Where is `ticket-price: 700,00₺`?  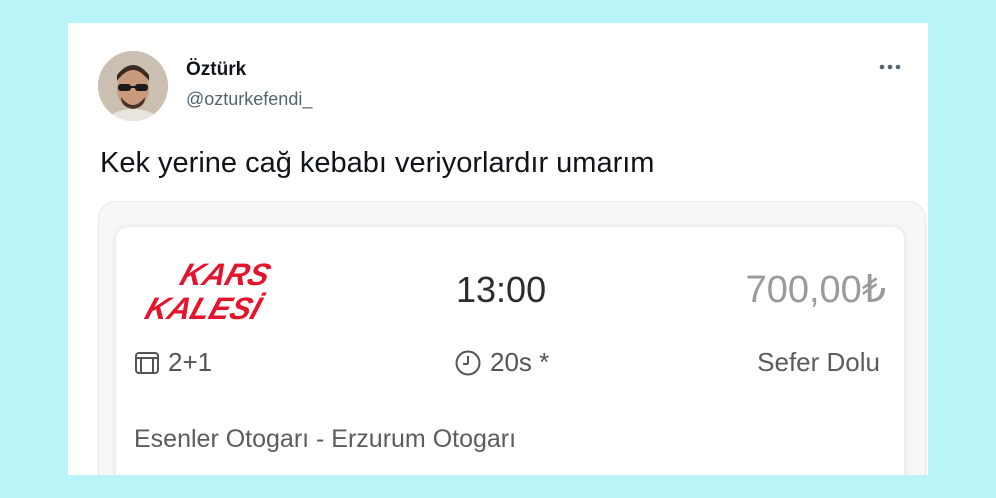
ticket-price: 700,00₺ is located at coordinates (815, 290).